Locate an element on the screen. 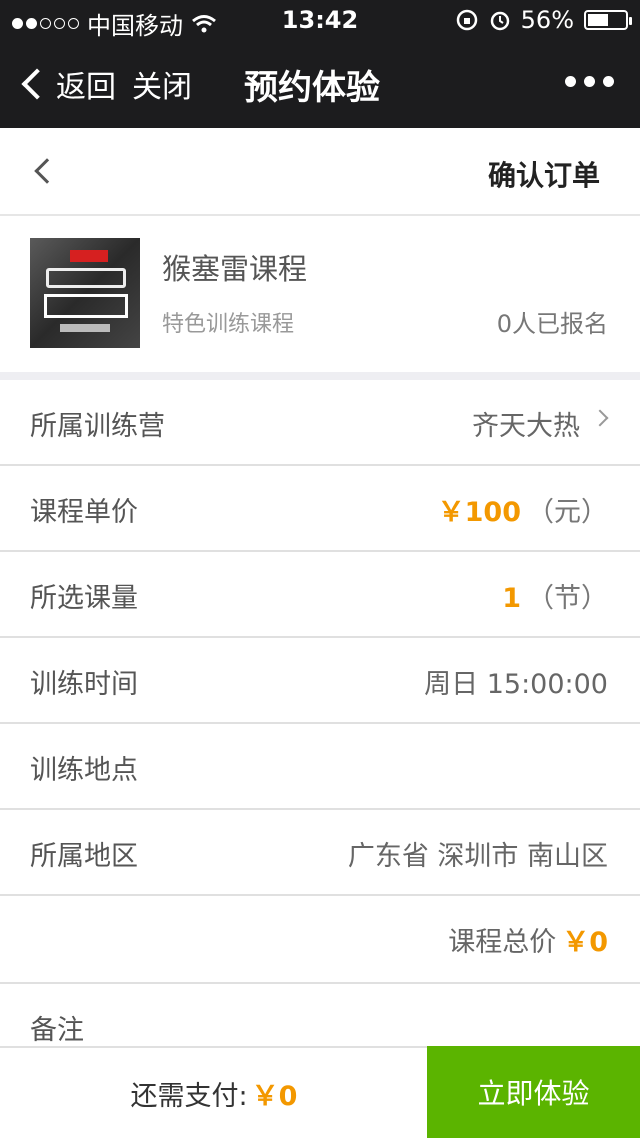 This screenshot has width=640, height=1138. region-value: 广东省 深圳市 南山区 is located at coordinates (477, 856).